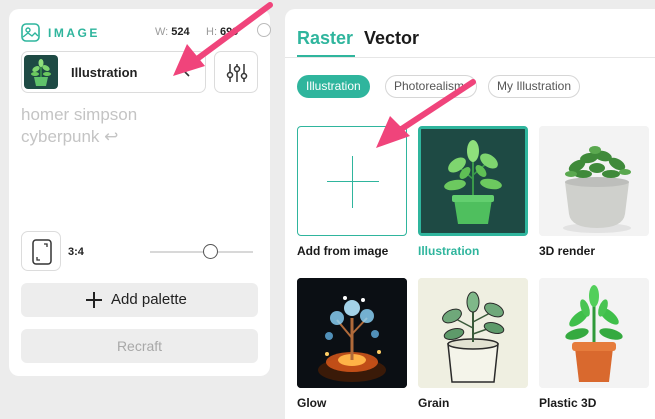 The width and height of the screenshot is (655, 419). I want to click on settings-button, so click(236, 72).